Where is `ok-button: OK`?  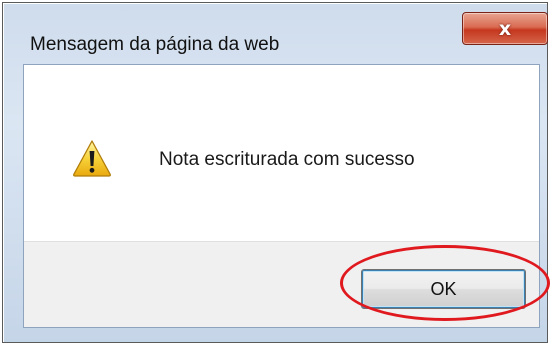 ok-button: OK is located at coordinates (443, 289).